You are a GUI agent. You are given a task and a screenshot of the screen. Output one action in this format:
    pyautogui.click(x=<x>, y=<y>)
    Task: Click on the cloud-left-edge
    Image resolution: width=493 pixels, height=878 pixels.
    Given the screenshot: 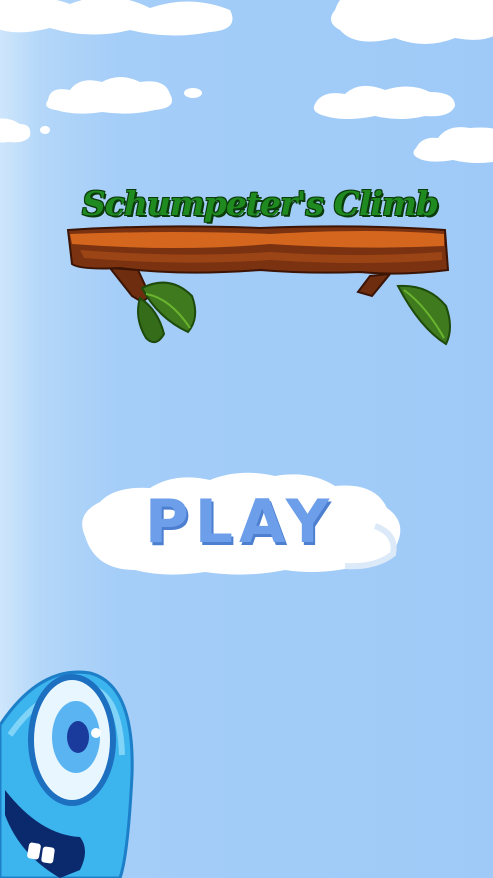 What is the action you would take?
    pyautogui.click(x=25, y=130)
    